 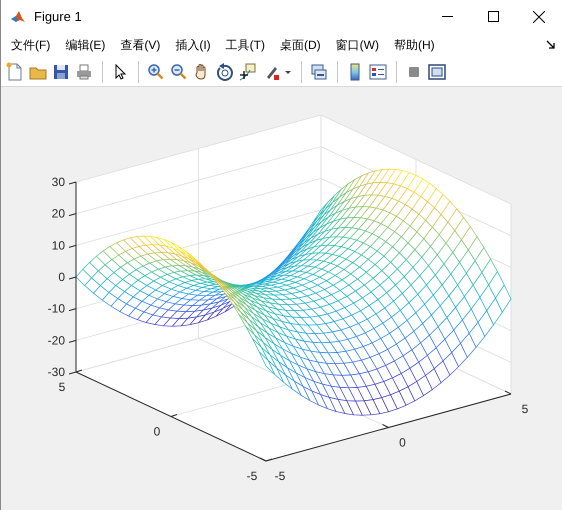 What do you see at coordinates (414, 45) in the screenshot?
I see `menu-item: 帮助(H)` at bounding box center [414, 45].